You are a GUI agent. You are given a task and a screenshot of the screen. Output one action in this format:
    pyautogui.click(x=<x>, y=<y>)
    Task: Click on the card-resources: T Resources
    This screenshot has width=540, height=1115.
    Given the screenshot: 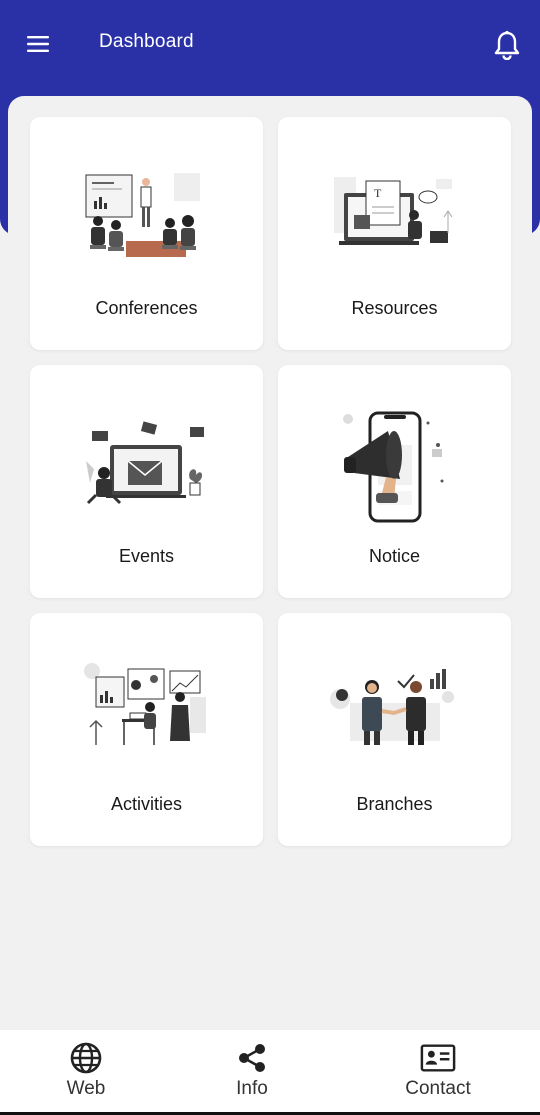 What is the action you would take?
    pyautogui.click(x=394, y=233)
    